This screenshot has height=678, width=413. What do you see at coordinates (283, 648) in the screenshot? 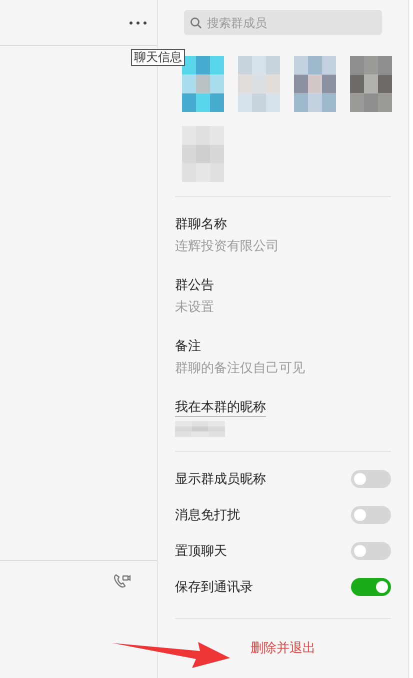
I see `exit-button: 删除并退出` at bounding box center [283, 648].